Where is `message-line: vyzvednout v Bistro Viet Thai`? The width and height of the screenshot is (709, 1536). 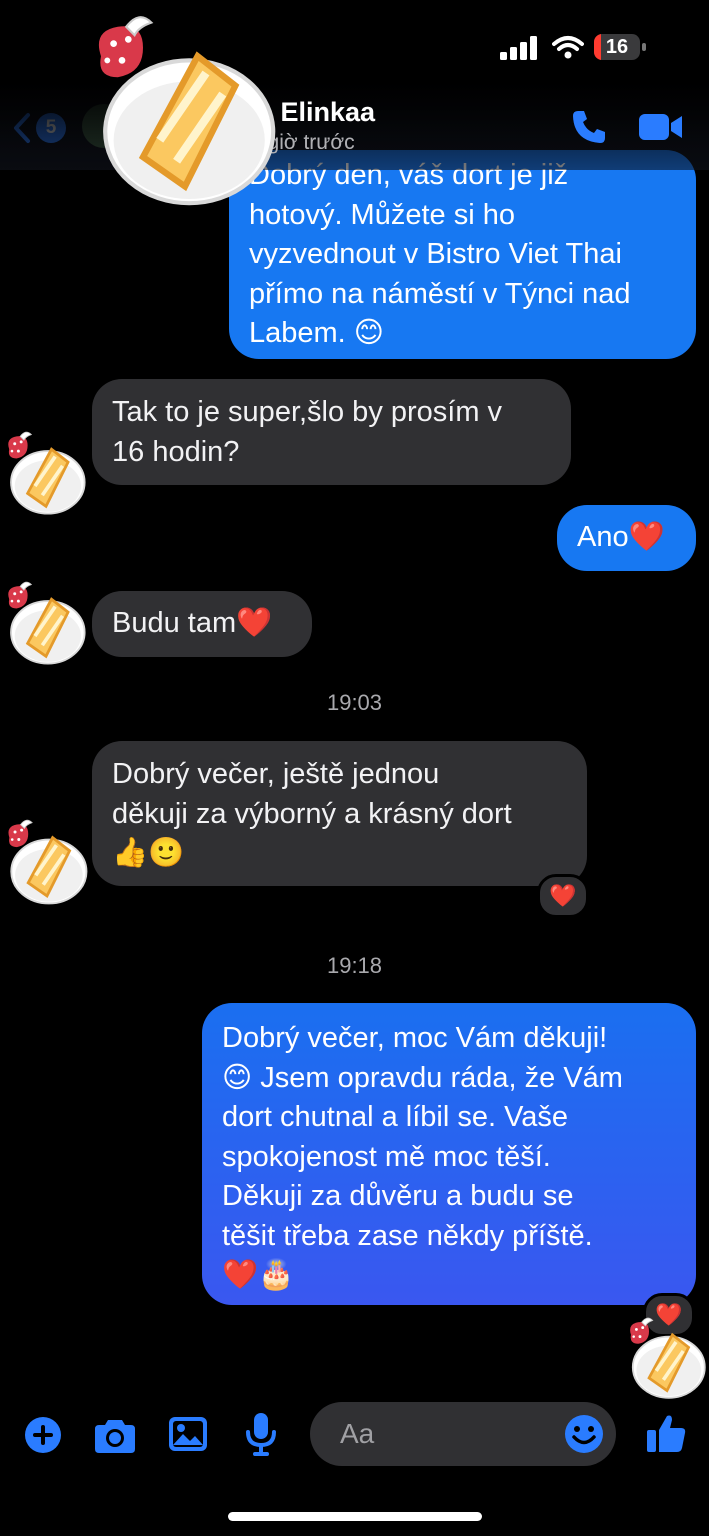
message-line: vyzvednout v Bistro Viet Thai is located at coordinates (435, 254).